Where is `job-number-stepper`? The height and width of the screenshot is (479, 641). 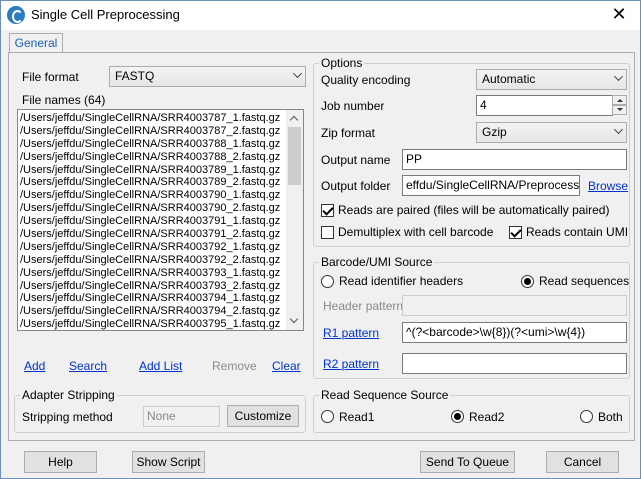 job-number-stepper is located at coordinates (619, 105).